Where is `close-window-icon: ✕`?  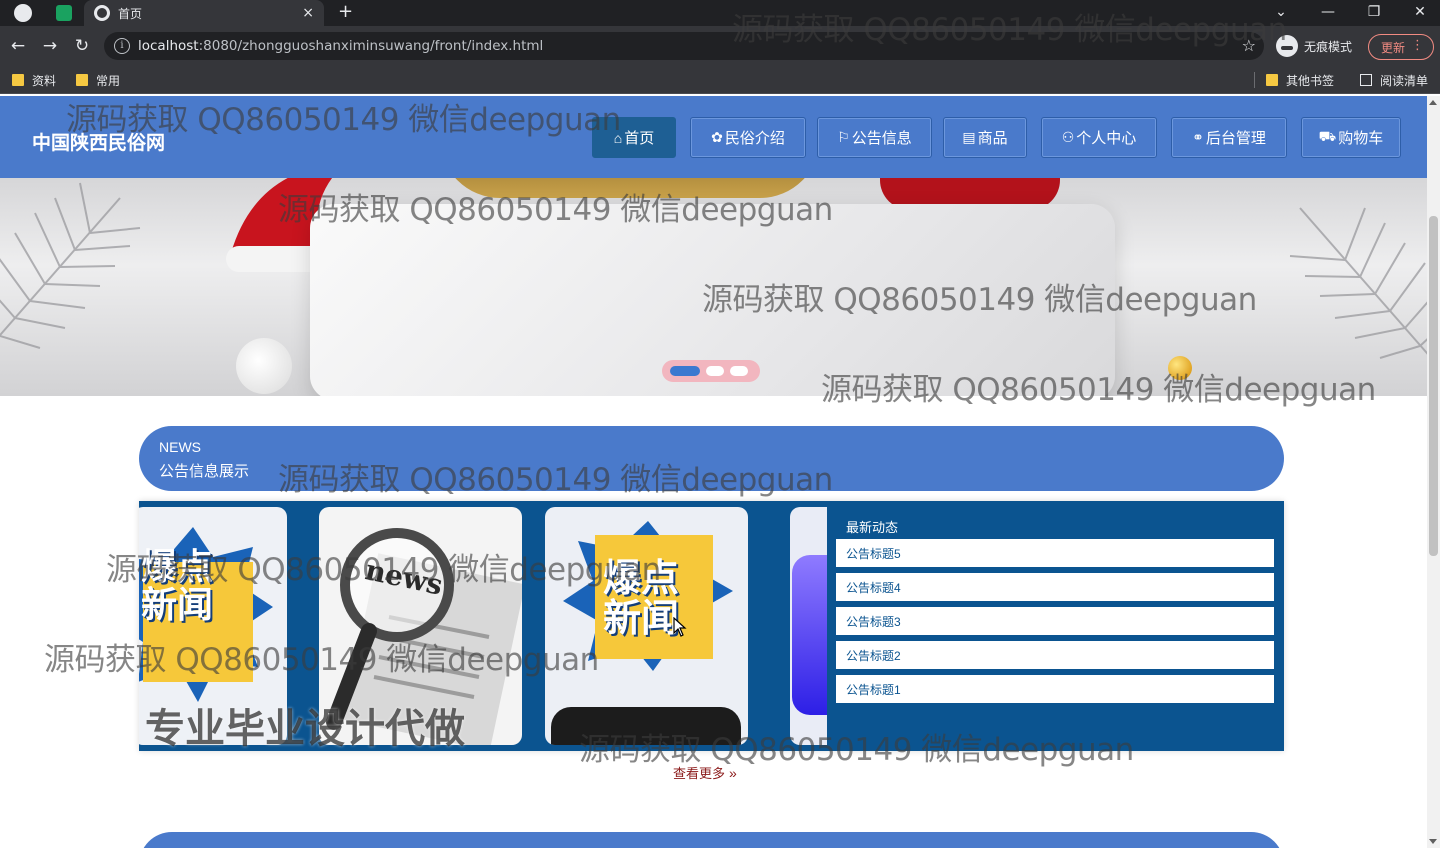
close-window-icon: ✕ is located at coordinates (1418, 12).